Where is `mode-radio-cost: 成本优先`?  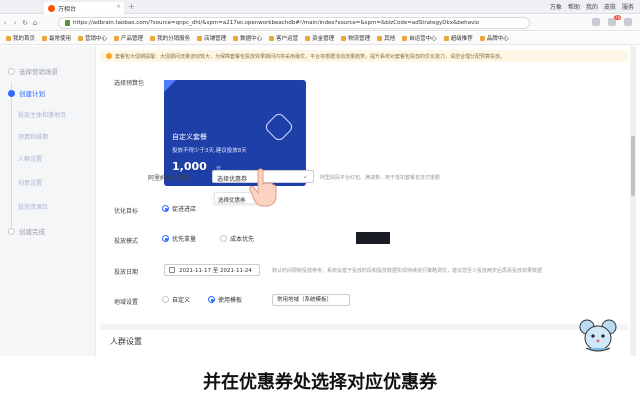 mode-radio-cost: 成本优先 is located at coordinates (237, 238).